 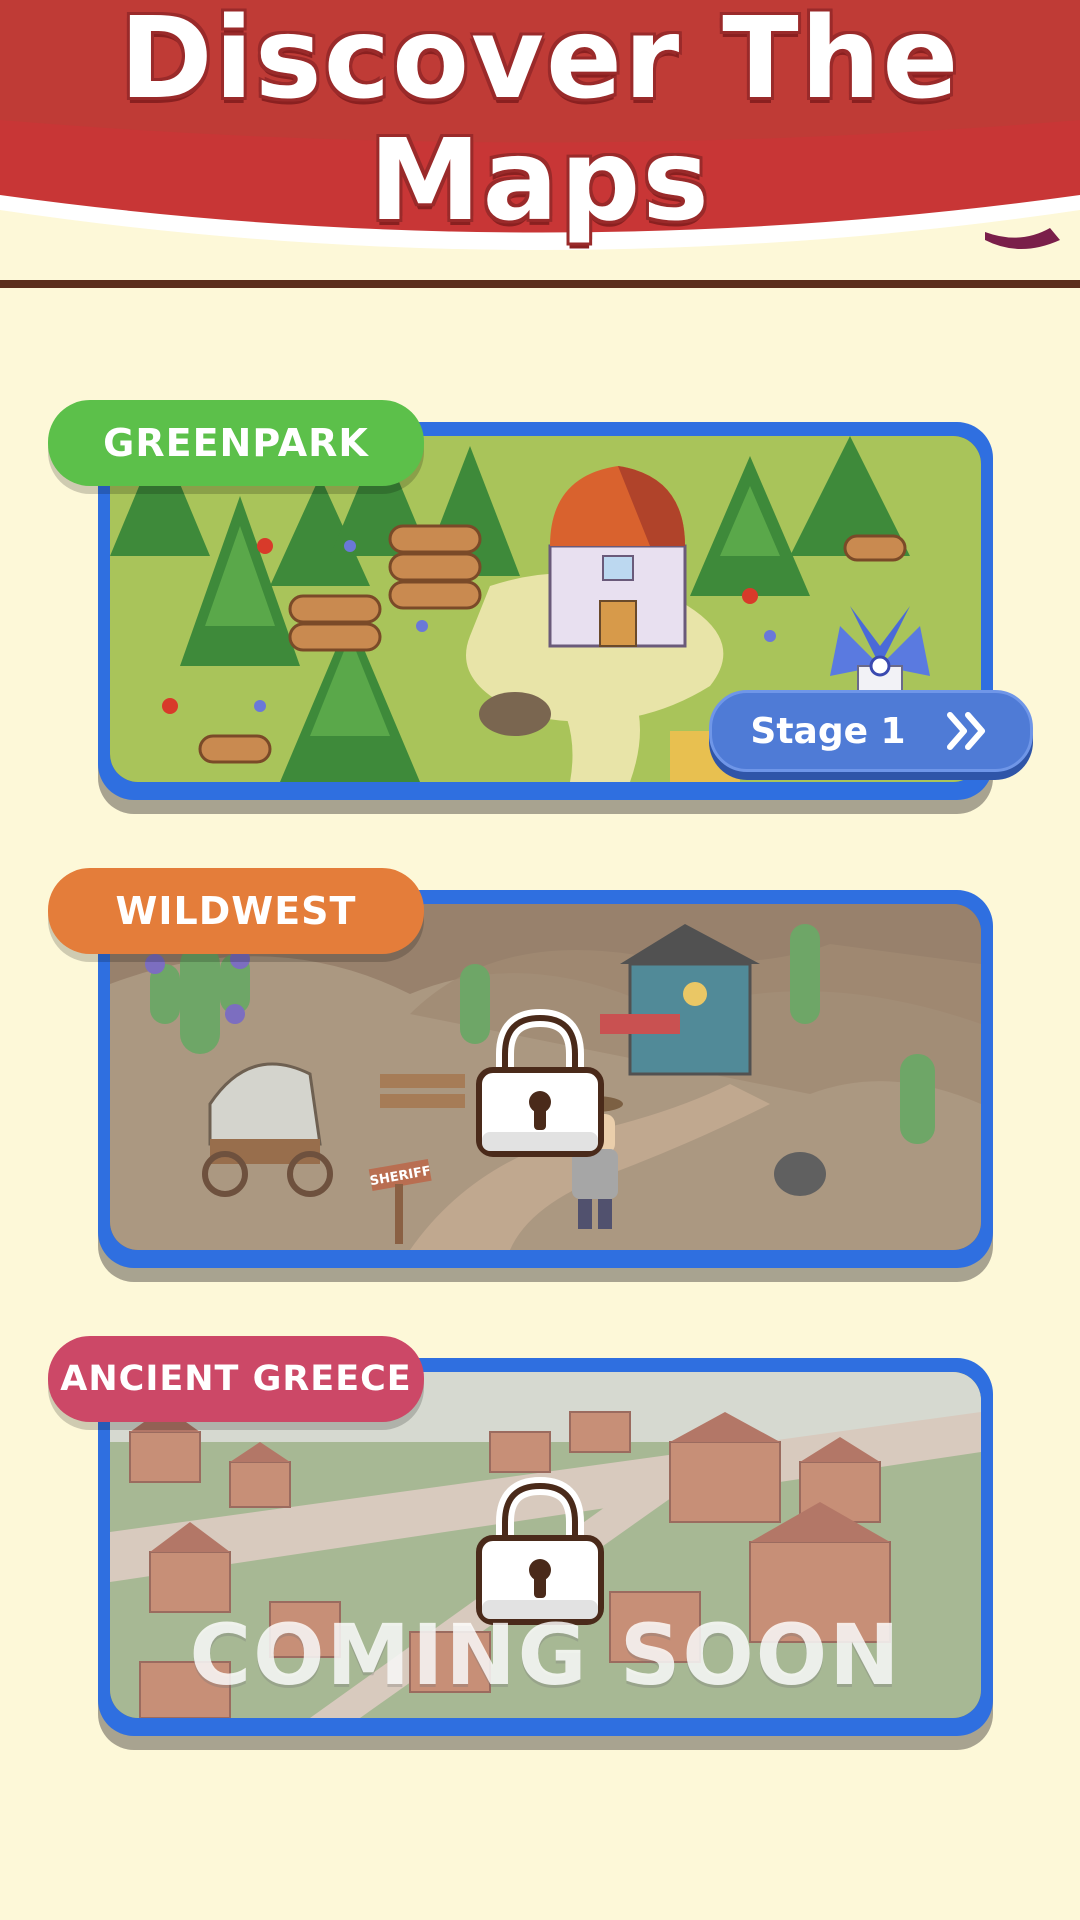 What do you see at coordinates (540, 284) in the screenshot?
I see `header-divider` at bounding box center [540, 284].